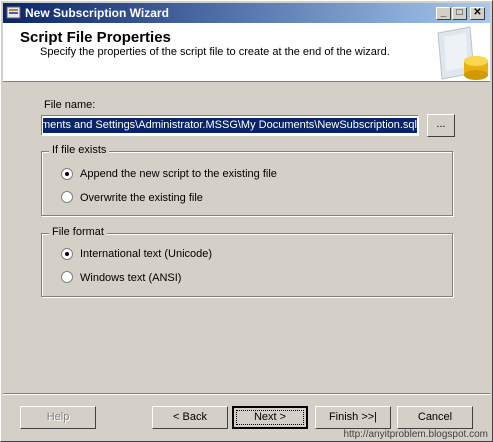 The image size is (493, 442). What do you see at coordinates (141, 198) in the screenshot?
I see `overwrite-radio-label: Overwrite the existing file` at bounding box center [141, 198].